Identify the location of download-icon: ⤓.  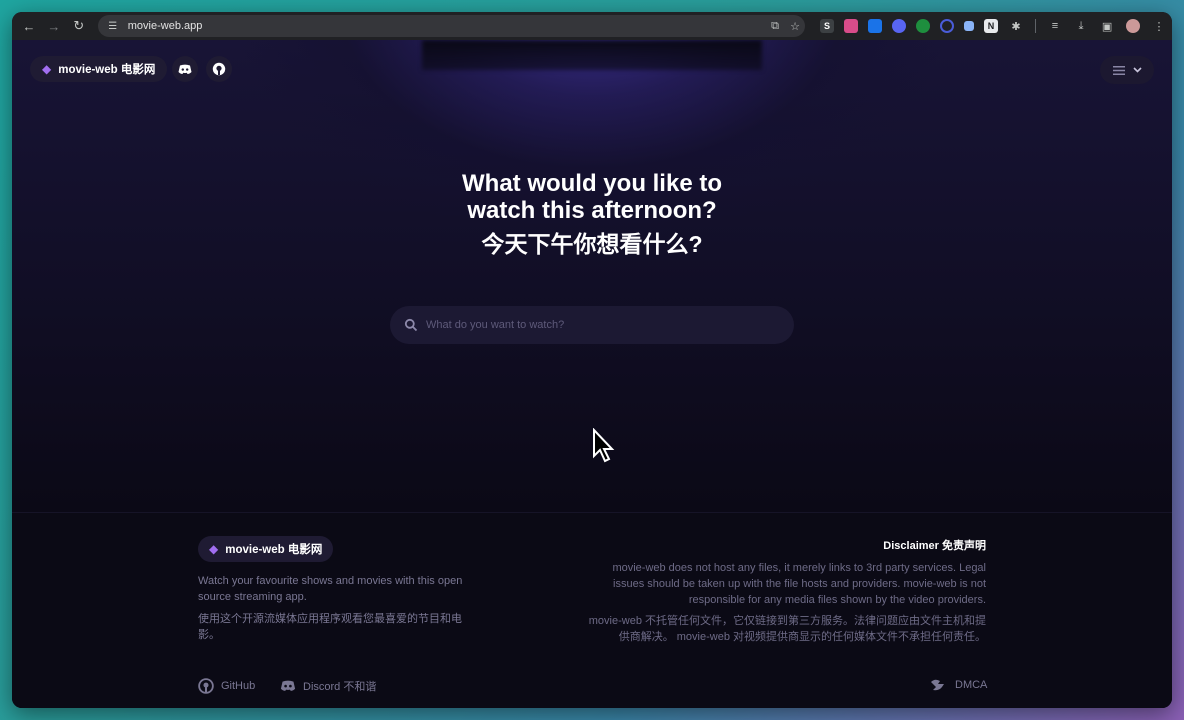
(1081, 26).